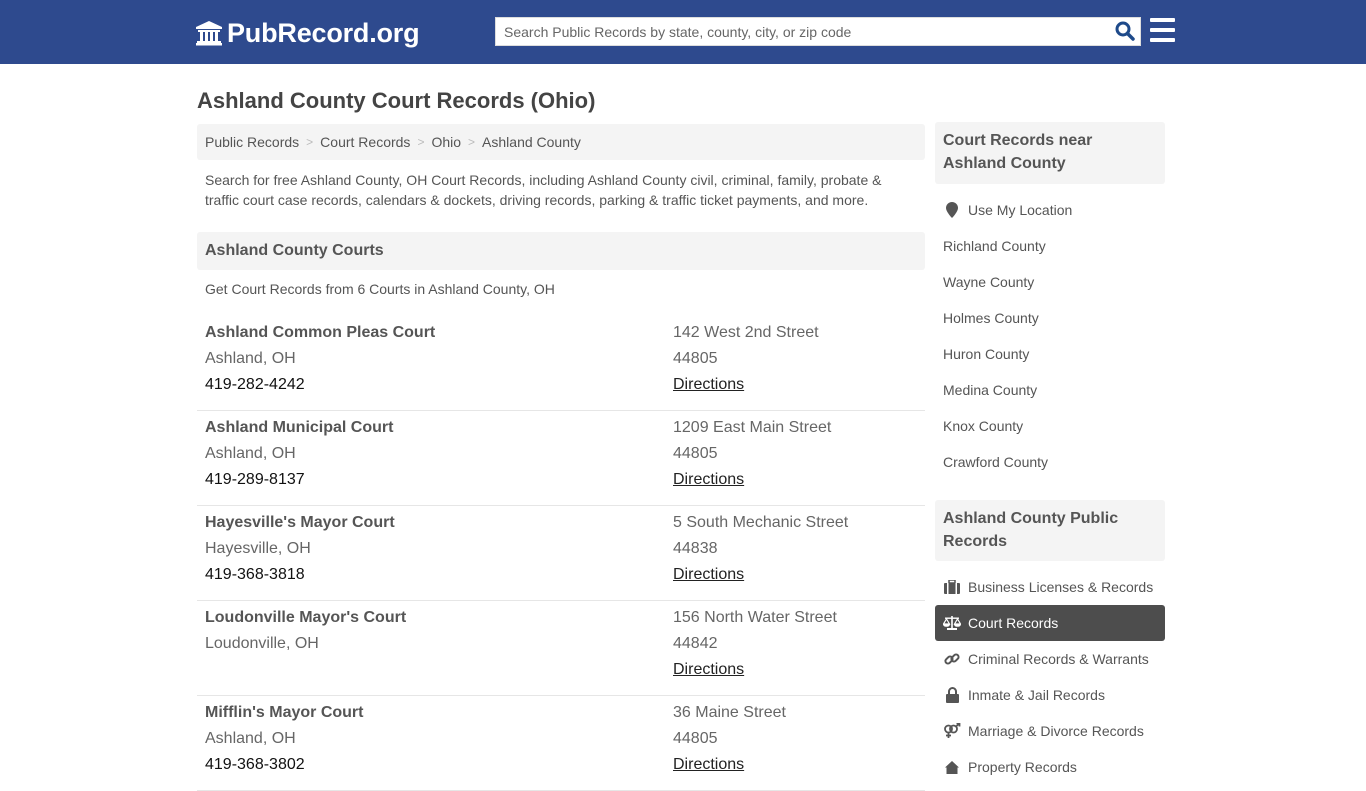 Image resolution: width=1366 pixels, height=791 pixels. I want to click on sidebar-item-label: Property Records, so click(1022, 767).